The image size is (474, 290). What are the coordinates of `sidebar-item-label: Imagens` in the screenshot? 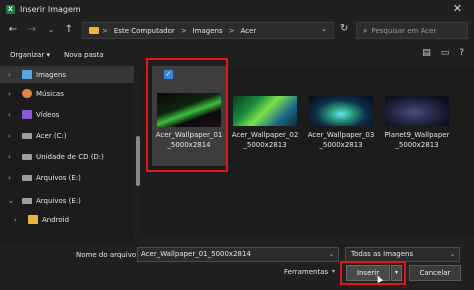 It's located at (51, 74).